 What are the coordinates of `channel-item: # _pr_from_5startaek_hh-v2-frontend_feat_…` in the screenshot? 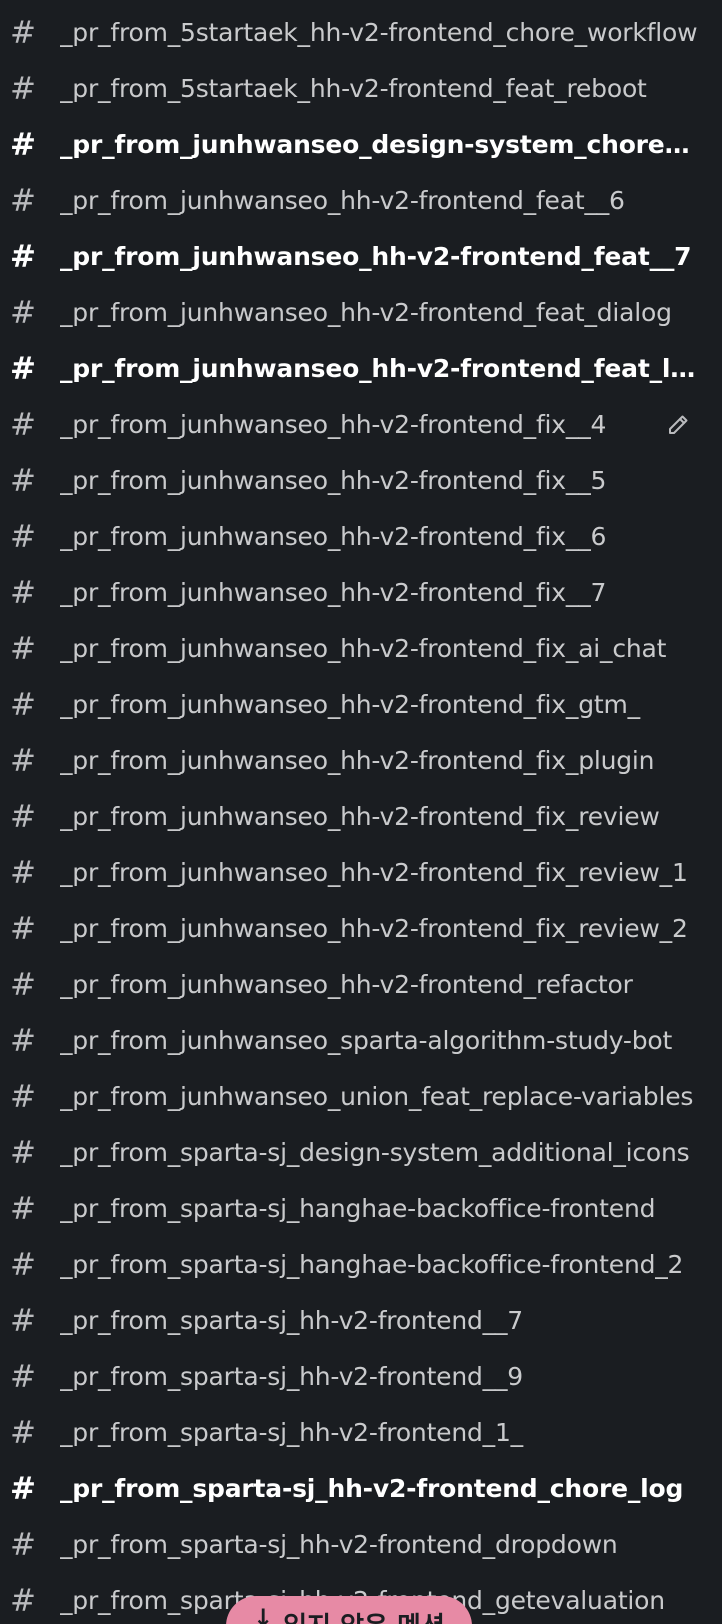 It's located at (361, 89).